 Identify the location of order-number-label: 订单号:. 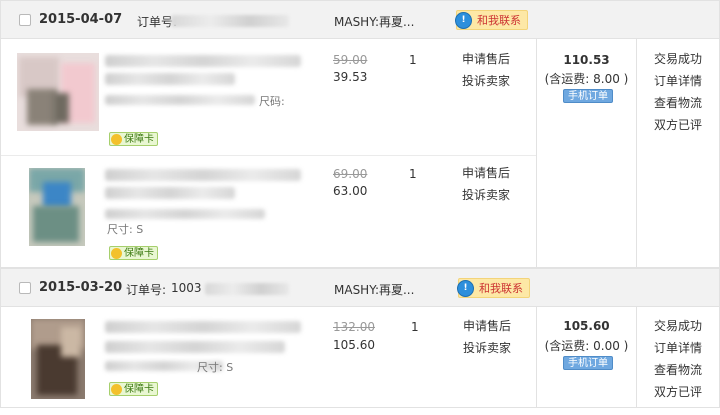
(146, 290).